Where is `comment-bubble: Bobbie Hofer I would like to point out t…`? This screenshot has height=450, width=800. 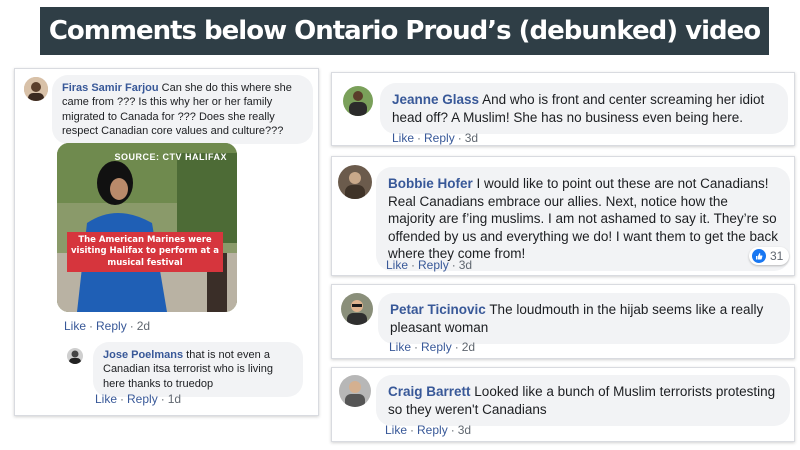
comment-bubble: Bobbie Hofer I would like to point out t… is located at coordinates (583, 219).